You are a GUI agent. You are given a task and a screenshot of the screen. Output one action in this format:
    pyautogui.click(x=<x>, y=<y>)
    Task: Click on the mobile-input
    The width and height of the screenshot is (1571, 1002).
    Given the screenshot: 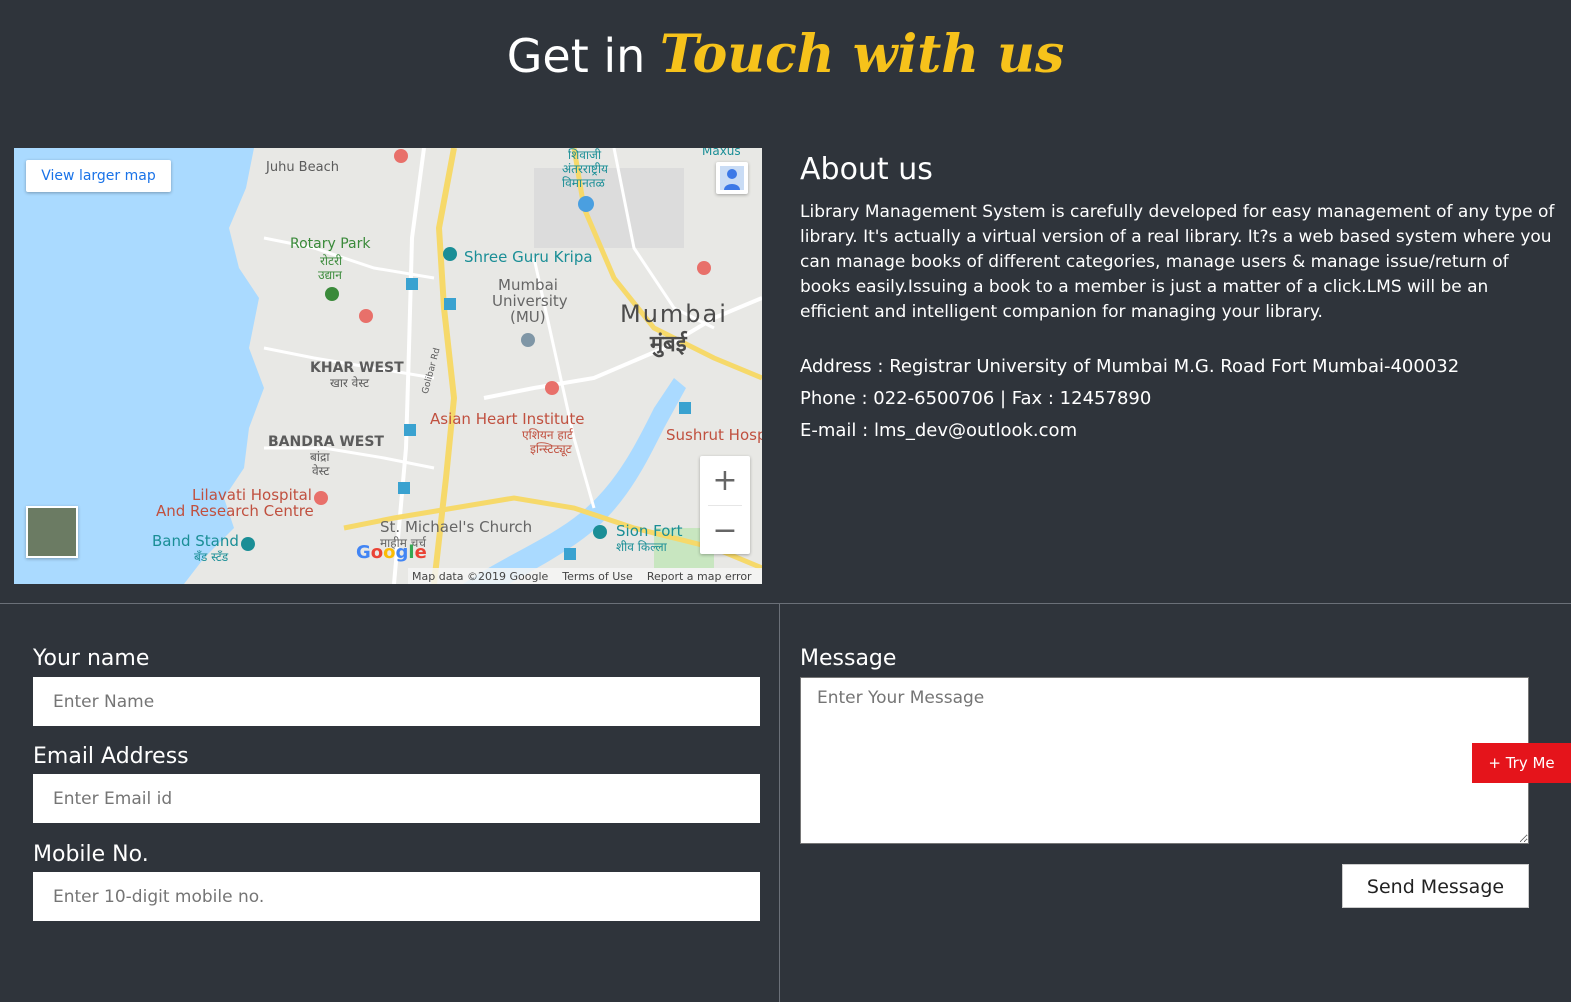 What is the action you would take?
    pyautogui.click(x=396, y=896)
    